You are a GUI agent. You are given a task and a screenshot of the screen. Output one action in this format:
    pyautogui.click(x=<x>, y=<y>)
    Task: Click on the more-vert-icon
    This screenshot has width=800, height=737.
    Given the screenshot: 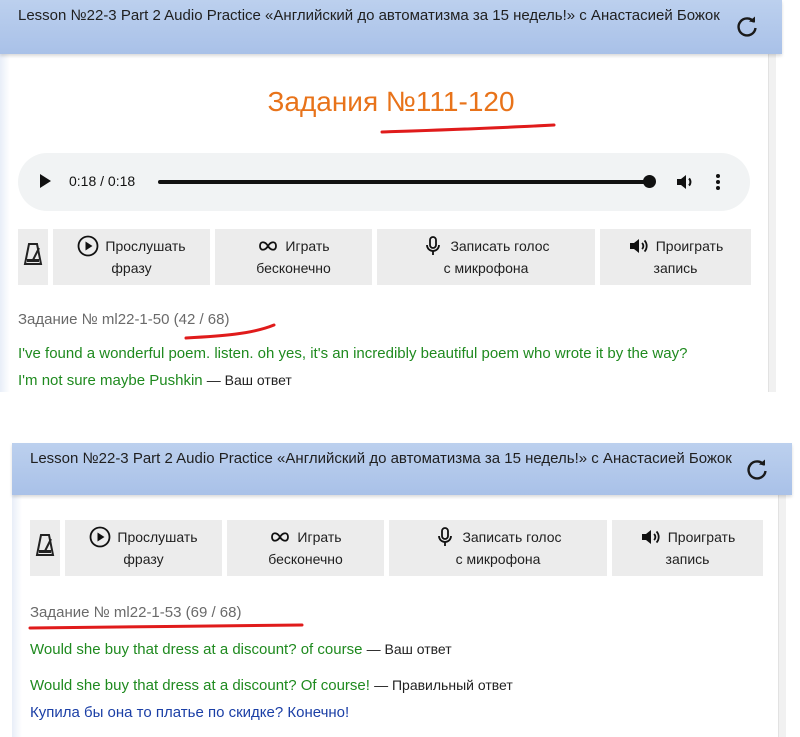 What is the action you would take?
    pyautogui.click(x=718, y=182)
    